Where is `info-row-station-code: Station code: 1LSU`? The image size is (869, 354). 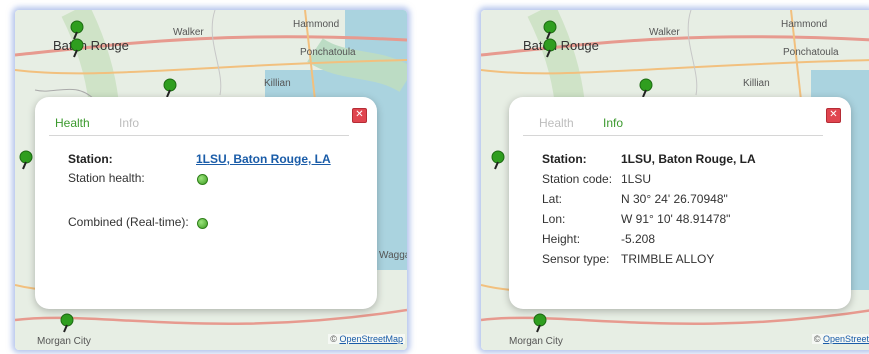 info-row-station-code: Station code: 1LSU is located at coordinates (596, 179).